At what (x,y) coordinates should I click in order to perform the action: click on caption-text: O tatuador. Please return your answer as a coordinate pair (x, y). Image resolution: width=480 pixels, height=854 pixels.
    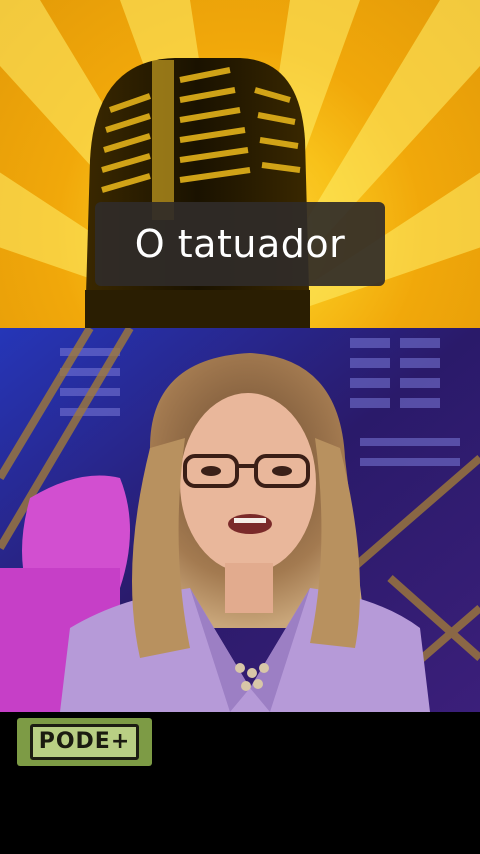
    Looking at the image, I should click on (240, 244).